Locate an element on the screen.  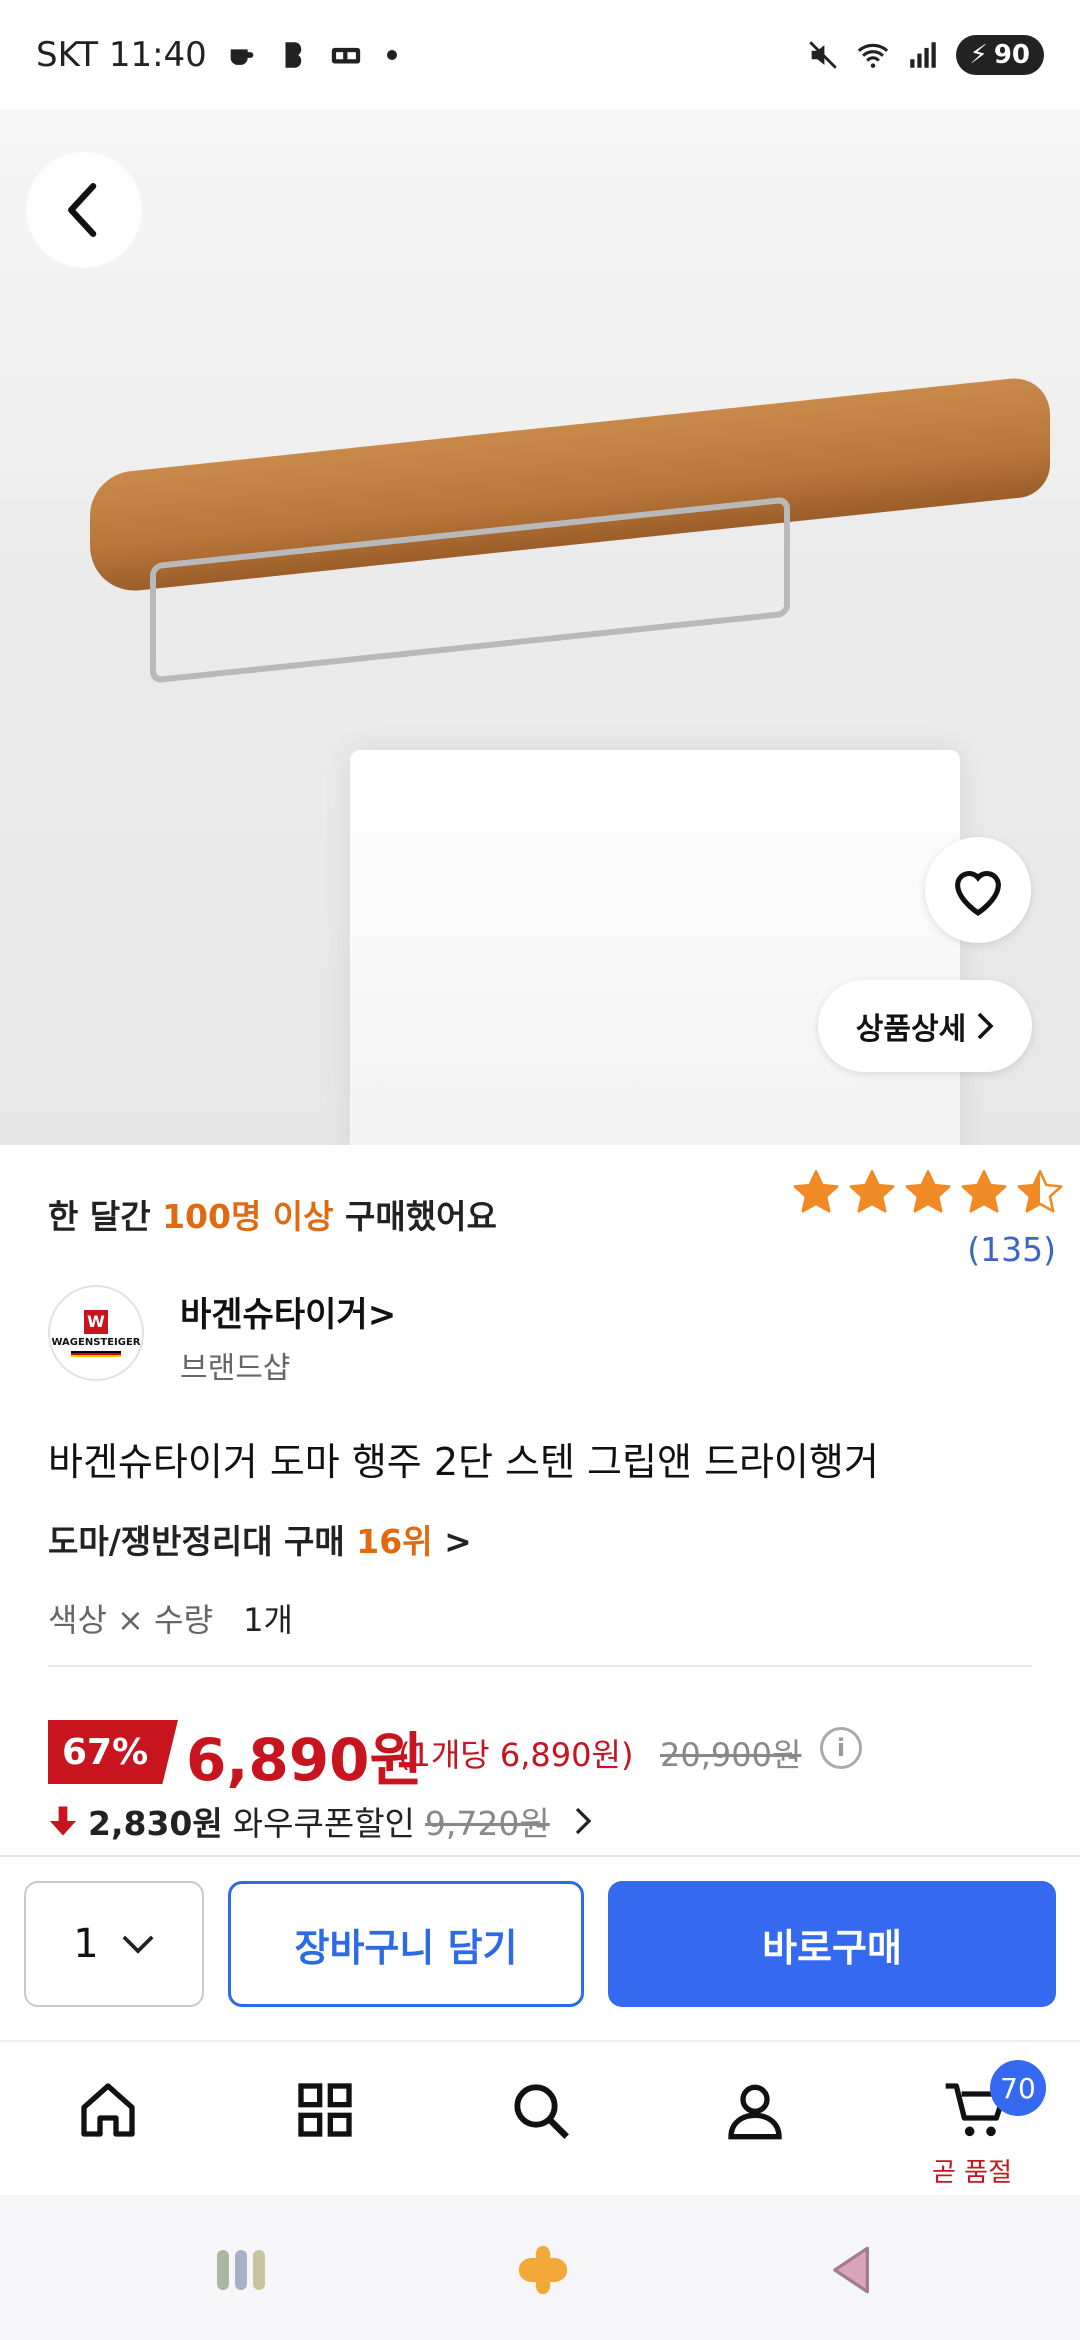
nav-my-page is located at coordinates (755, 2110).